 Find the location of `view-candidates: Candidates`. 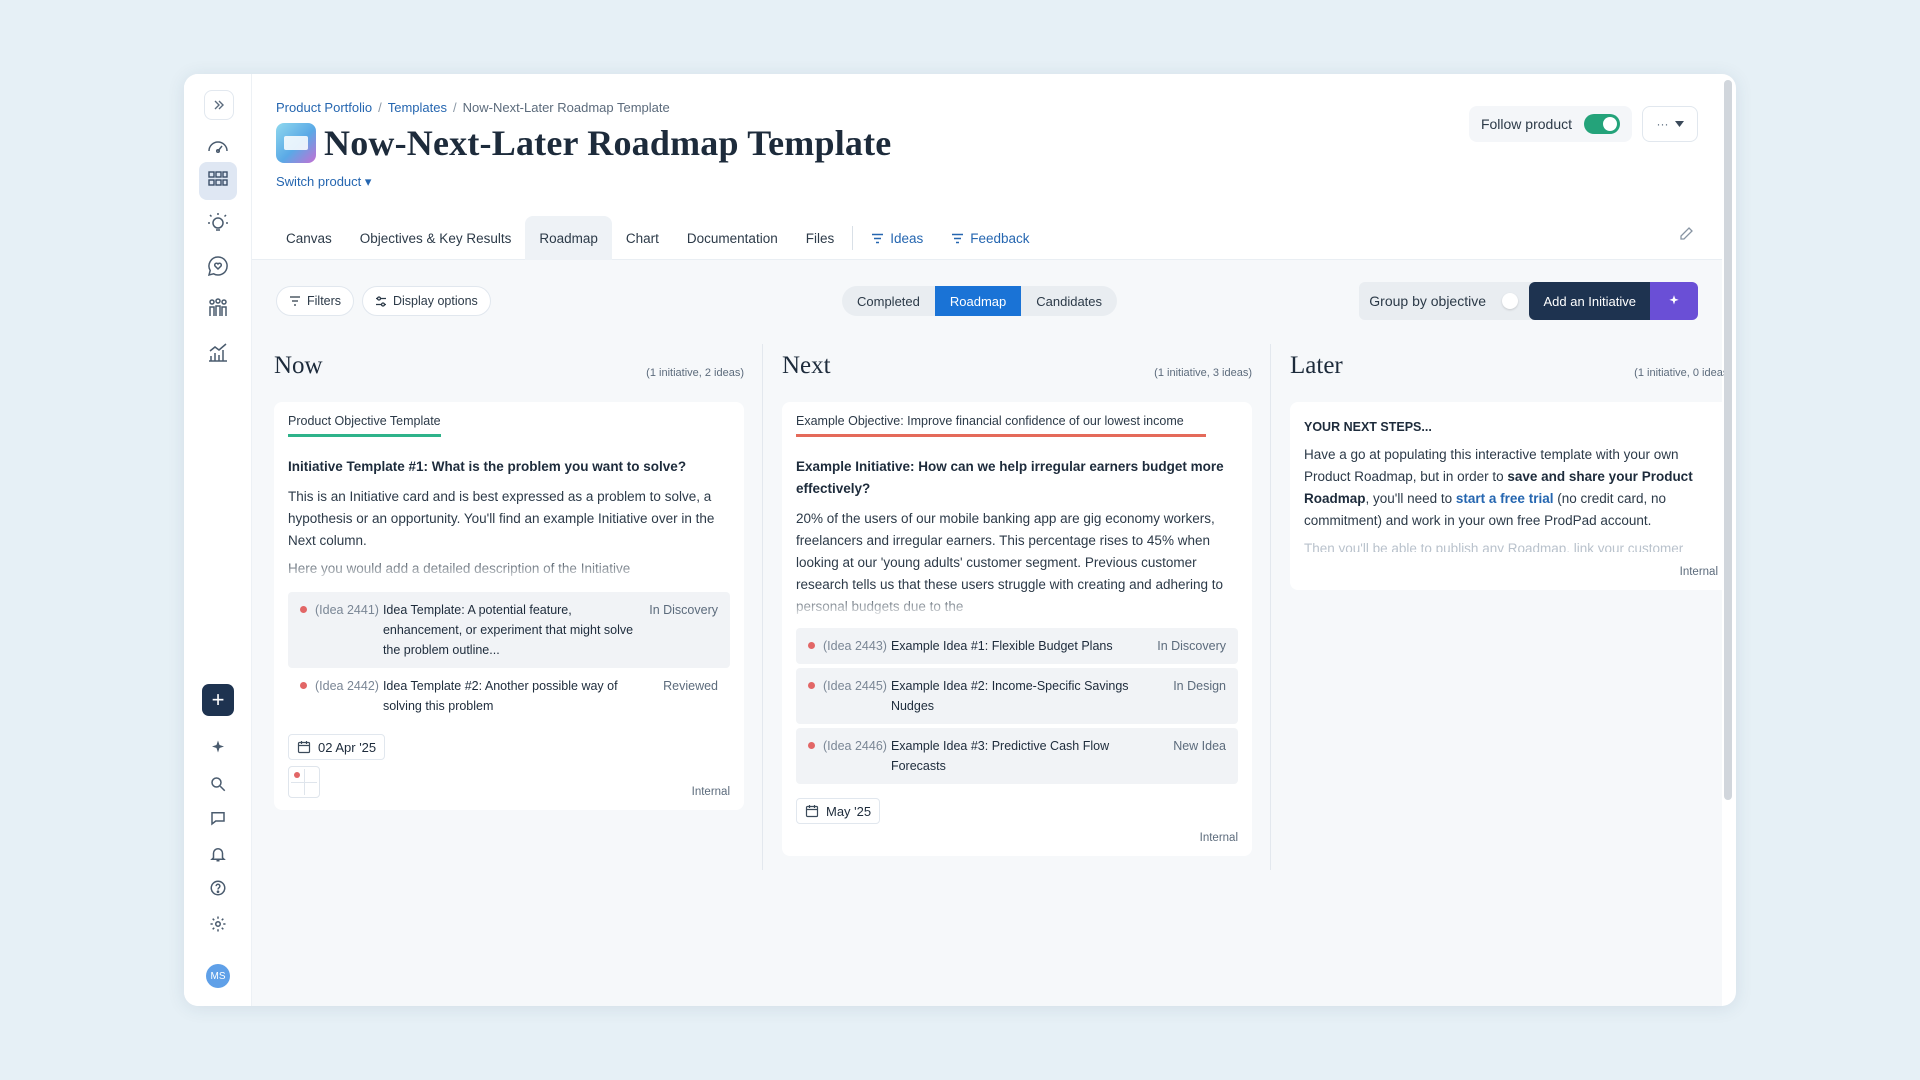

view-candidates: Candidates is located at coordinates (1069, 301).